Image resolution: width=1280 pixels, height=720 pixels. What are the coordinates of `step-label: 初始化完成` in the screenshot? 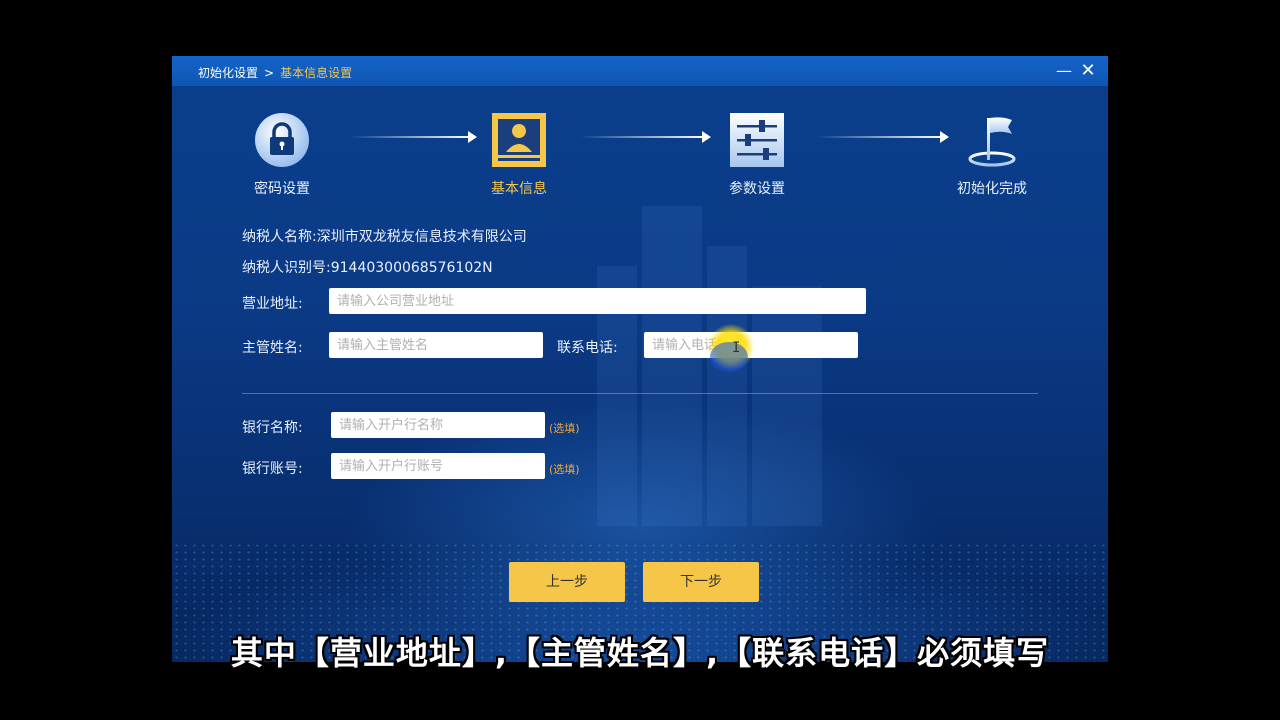 It's located at (992, 189).